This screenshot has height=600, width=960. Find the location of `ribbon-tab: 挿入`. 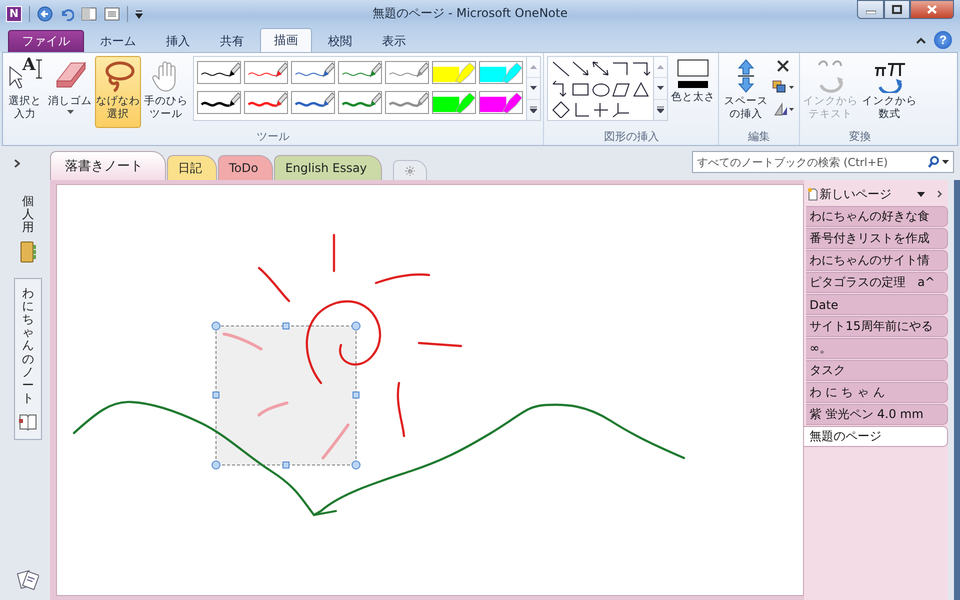

ribbon-tab: 挿入 is located at coordinates (178, 41).